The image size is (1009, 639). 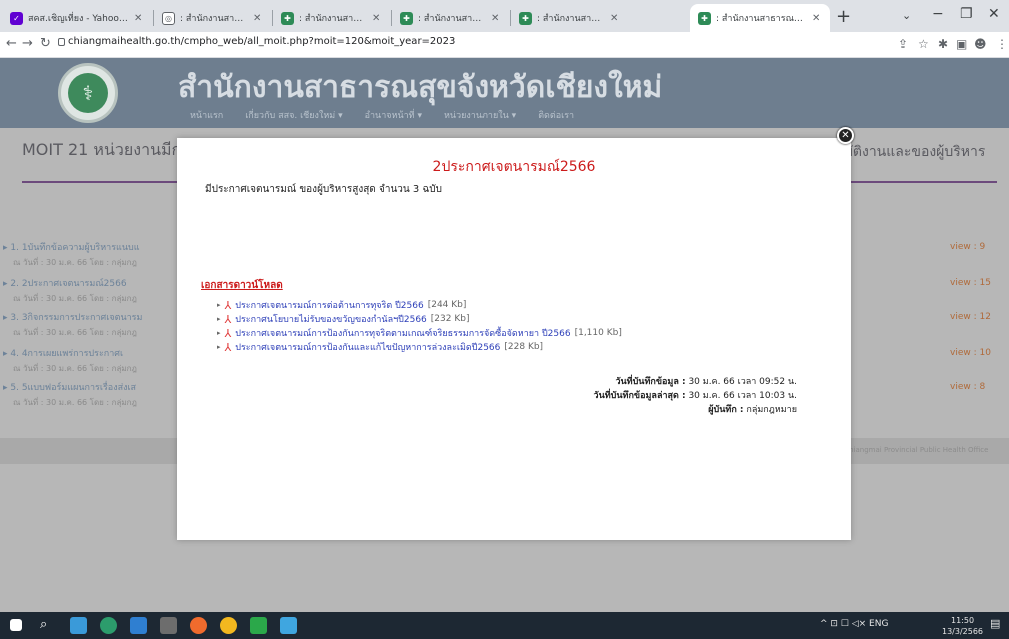 What do you see at coordinates (228, 625) in the screenshot?
I see `chrome-icon` at bounding box center [228, 625].